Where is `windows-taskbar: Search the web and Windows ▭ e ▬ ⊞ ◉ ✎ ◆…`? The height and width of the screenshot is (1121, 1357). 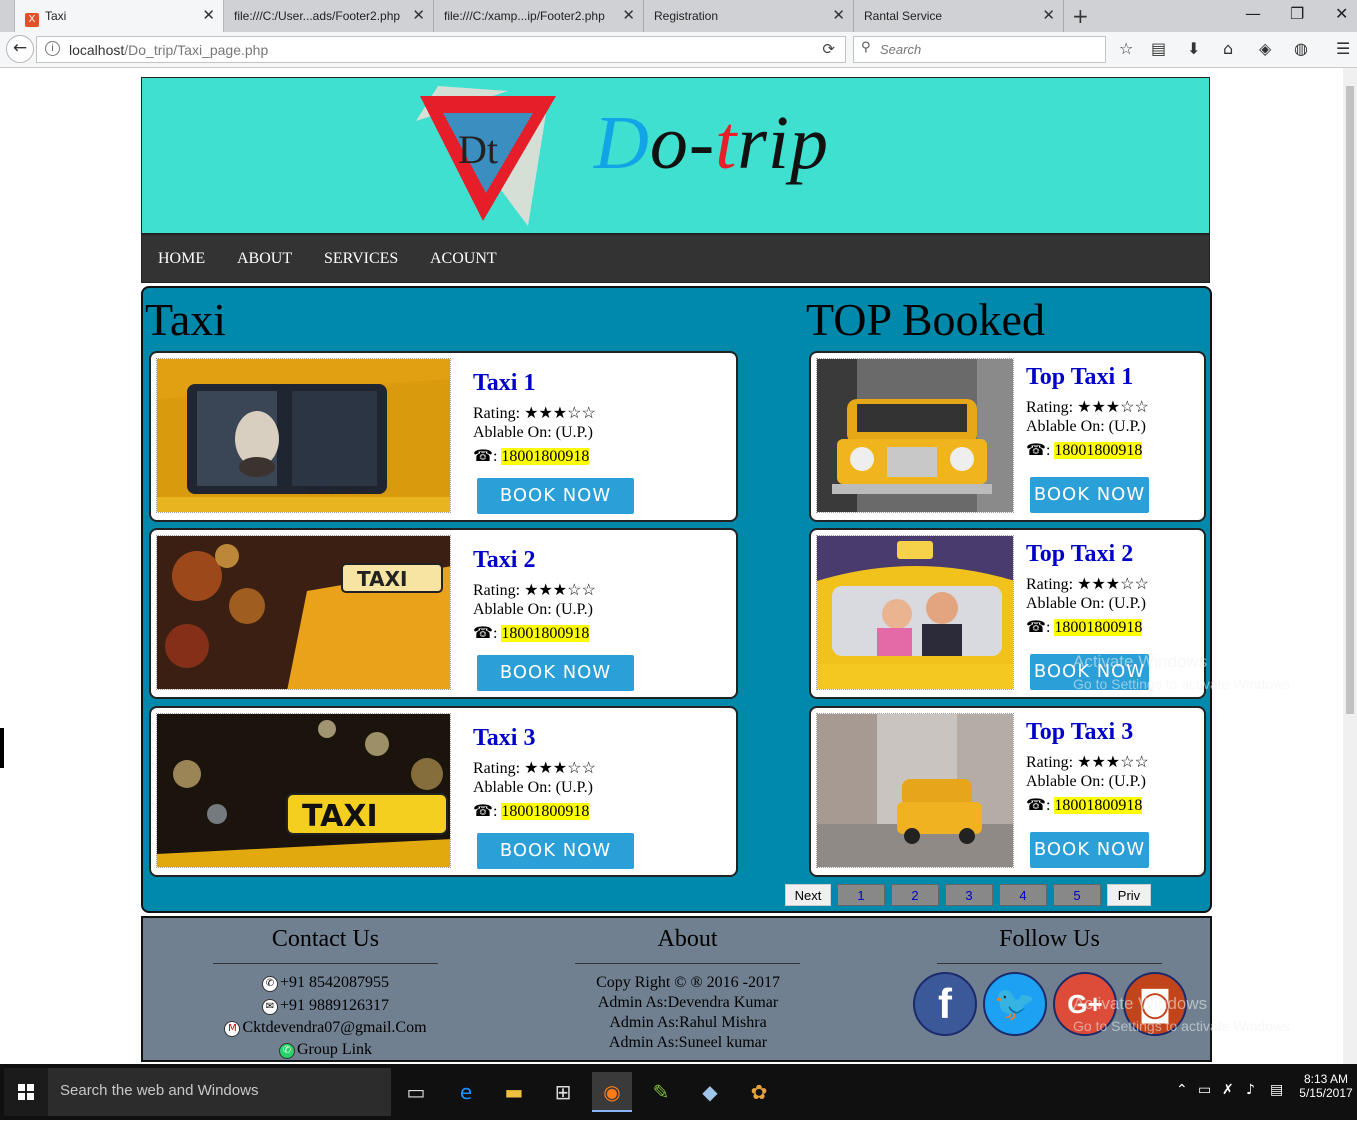 windows-taskbar: Search the web and Windows ▭ e ▬ ⊞ ◉ ✎ ◆… is located at coordinates (678, 1092).